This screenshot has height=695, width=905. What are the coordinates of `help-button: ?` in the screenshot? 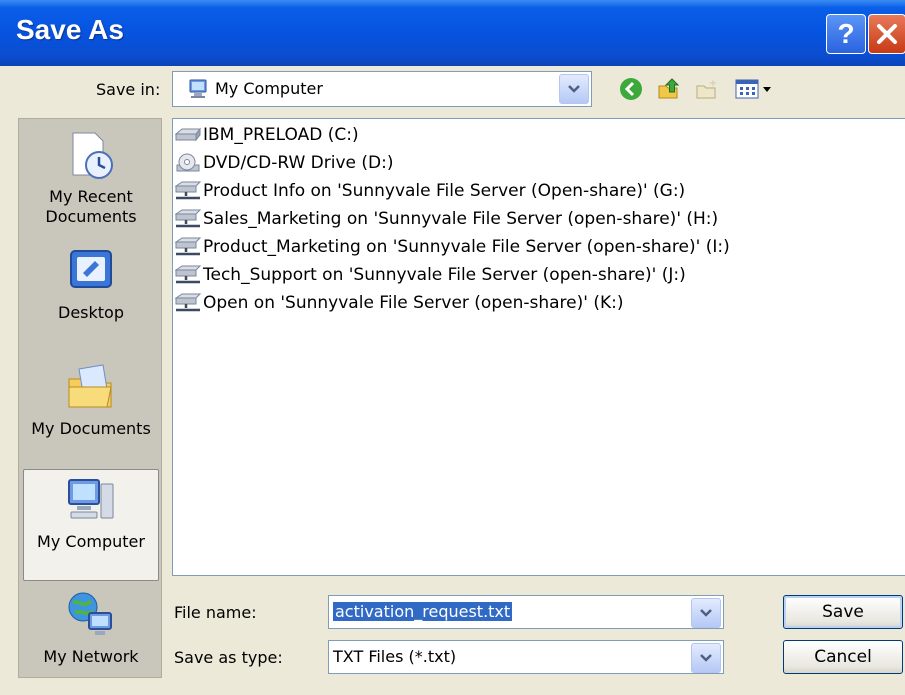 It's located at (846, 34).